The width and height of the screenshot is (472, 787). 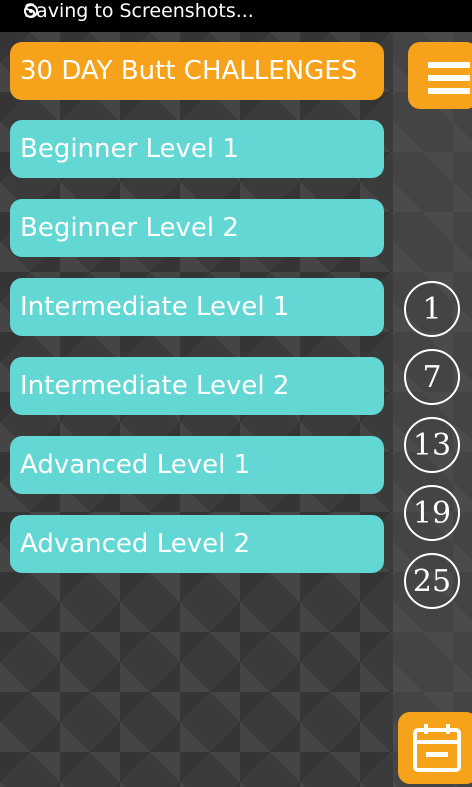 I want to click on day-number: 13, so click(x=432, y=445).